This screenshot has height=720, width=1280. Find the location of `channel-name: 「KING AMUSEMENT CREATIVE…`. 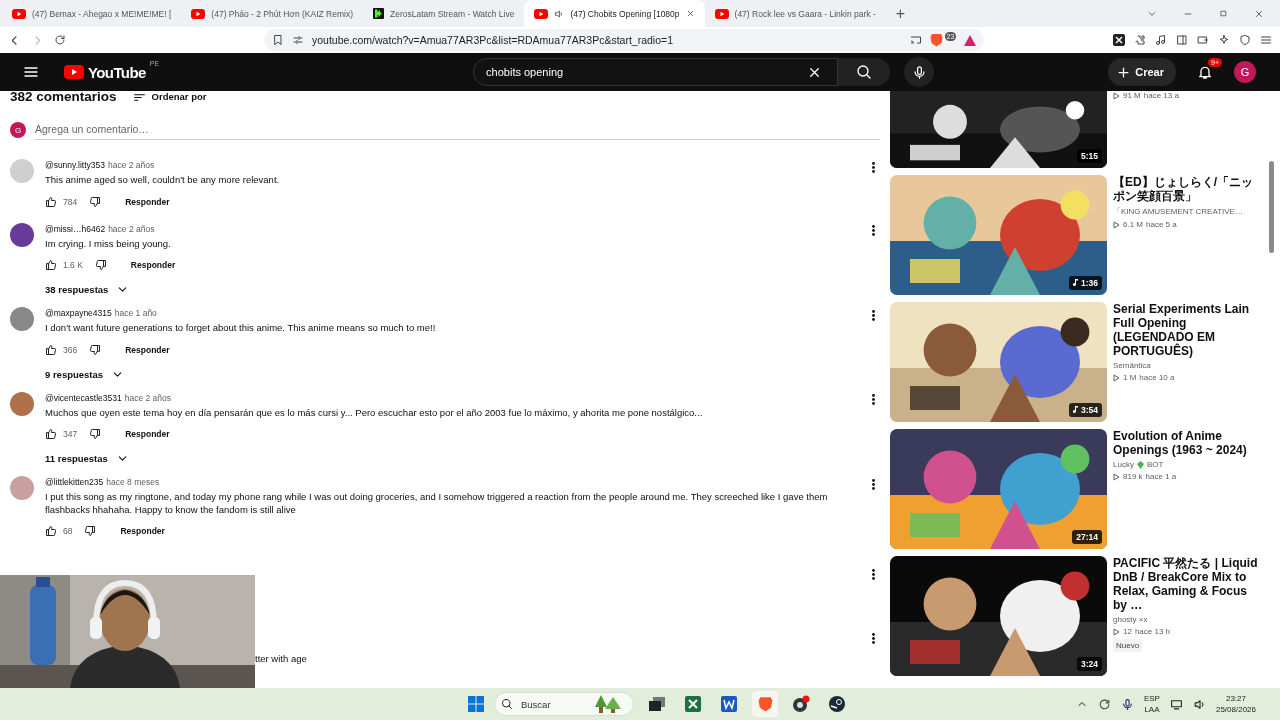

channel-name: 「KING AMUSEMENT CREATIVE… is located at coordinates (1178, 211).